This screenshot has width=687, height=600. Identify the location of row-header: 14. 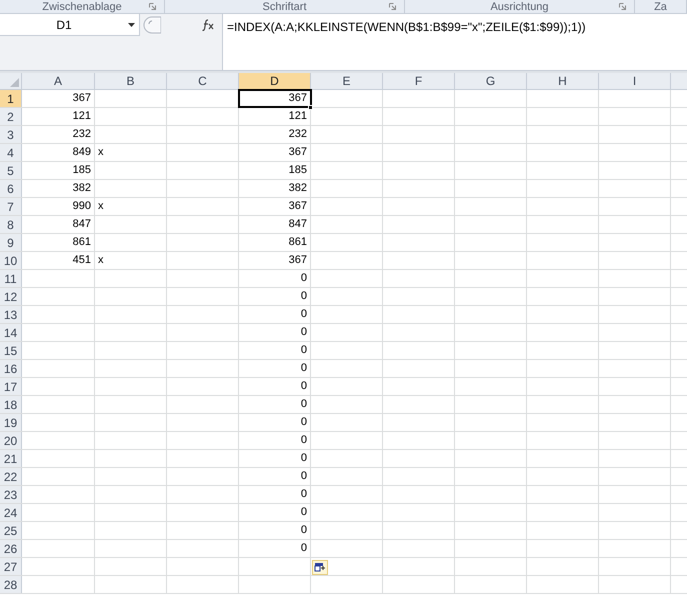
(11, 332).